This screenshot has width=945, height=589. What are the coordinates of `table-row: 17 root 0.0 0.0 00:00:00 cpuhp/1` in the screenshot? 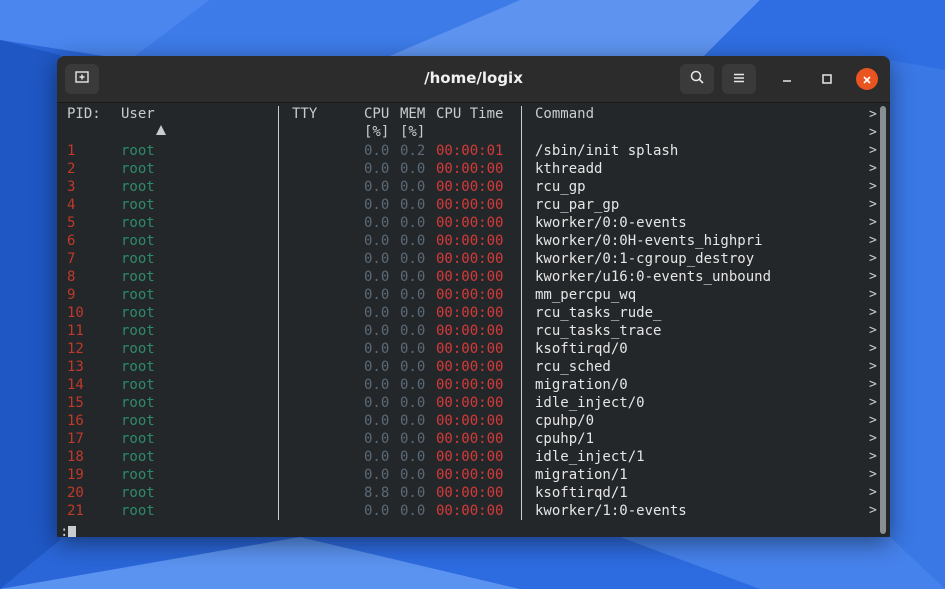 It's located at (462, 439).